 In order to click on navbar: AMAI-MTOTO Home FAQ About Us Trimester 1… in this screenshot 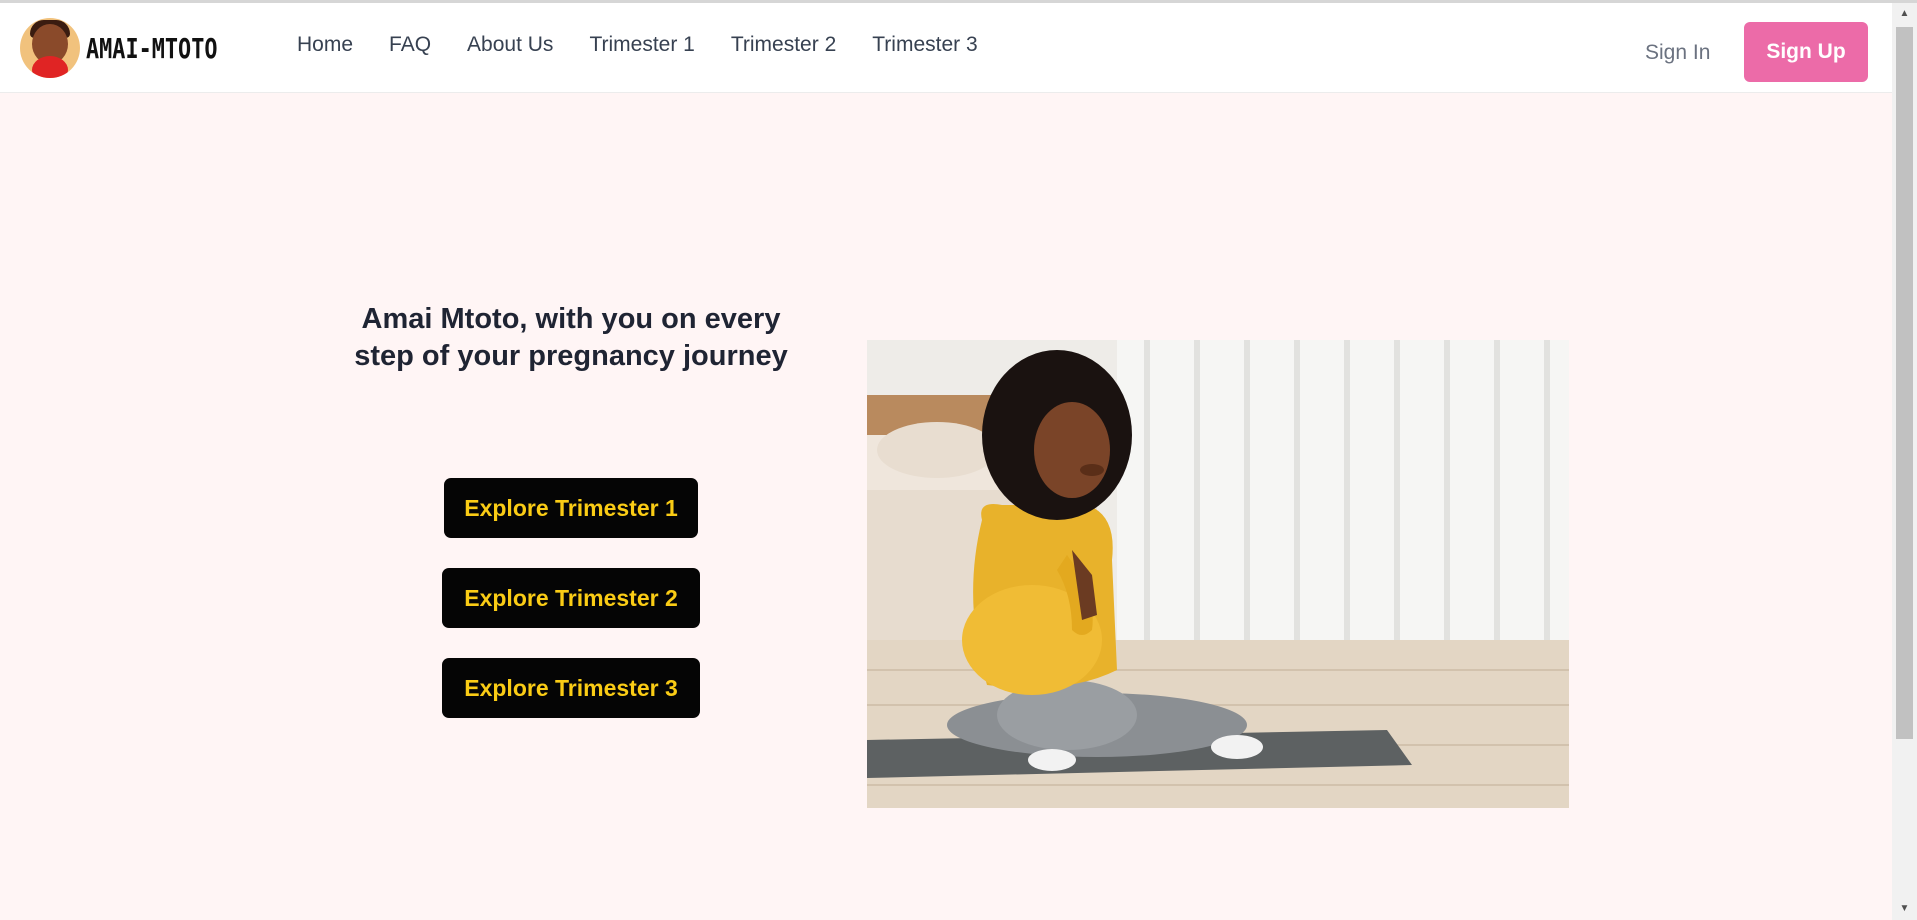, I will do `click(946, 48)`.